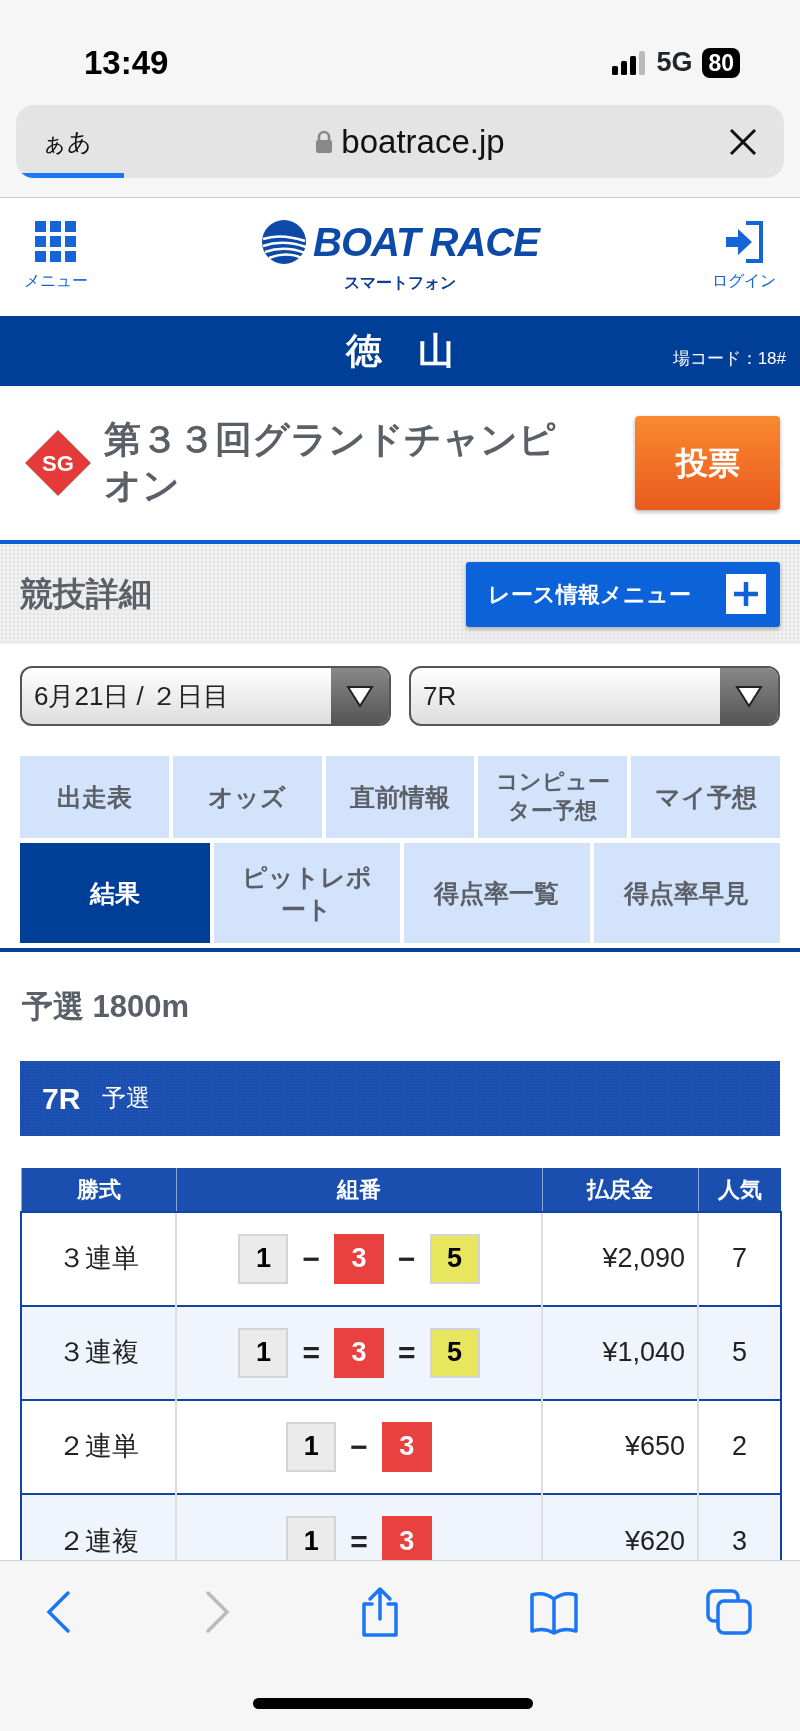 This screenshot has width=800, height=1731. What do you see at coordinates (115, 893) in the screenshot?
I see `nav-tab: 結果` at bounding box center [115, 893].